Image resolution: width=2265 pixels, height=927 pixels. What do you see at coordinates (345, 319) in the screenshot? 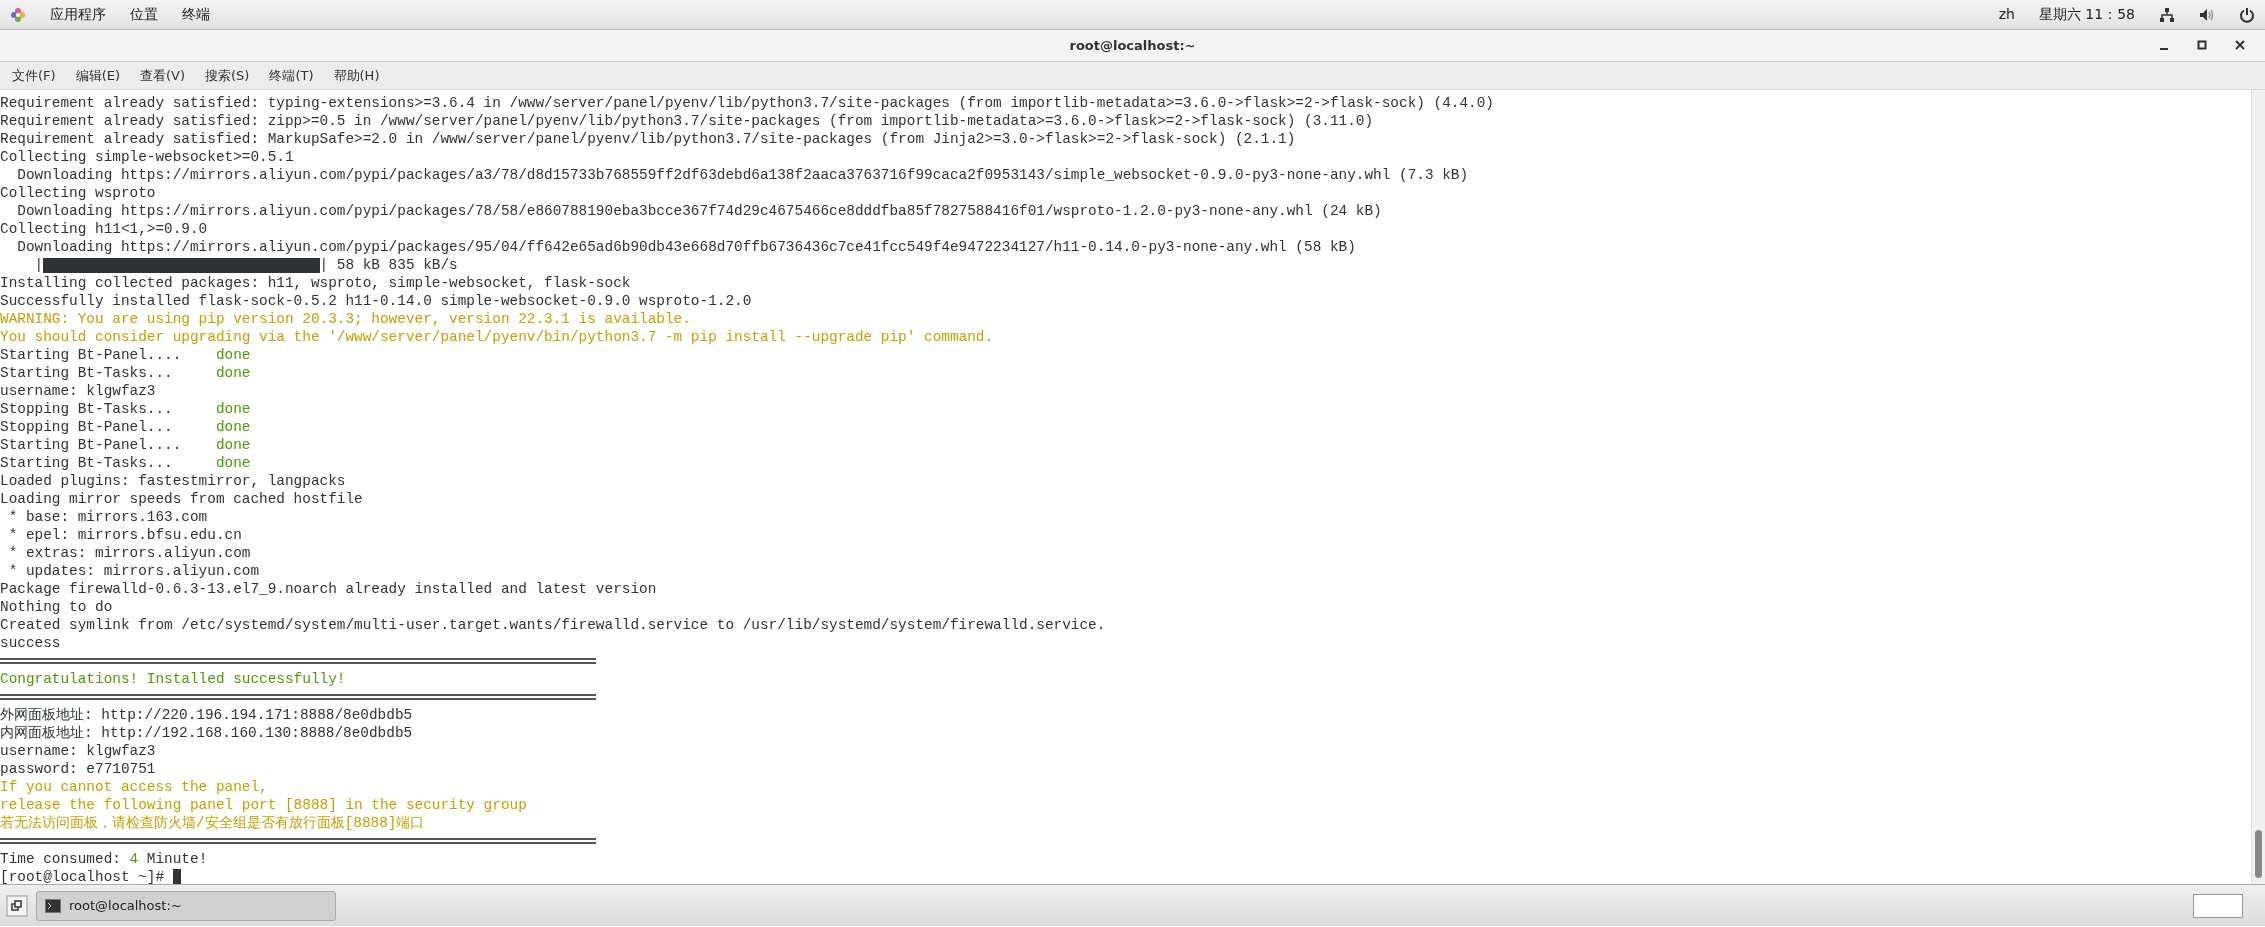
I see `terminal-line: WARNING: You are using pip version 20.3.3; however, version 22.3.1 is available.` at bounding box center [345, 319].